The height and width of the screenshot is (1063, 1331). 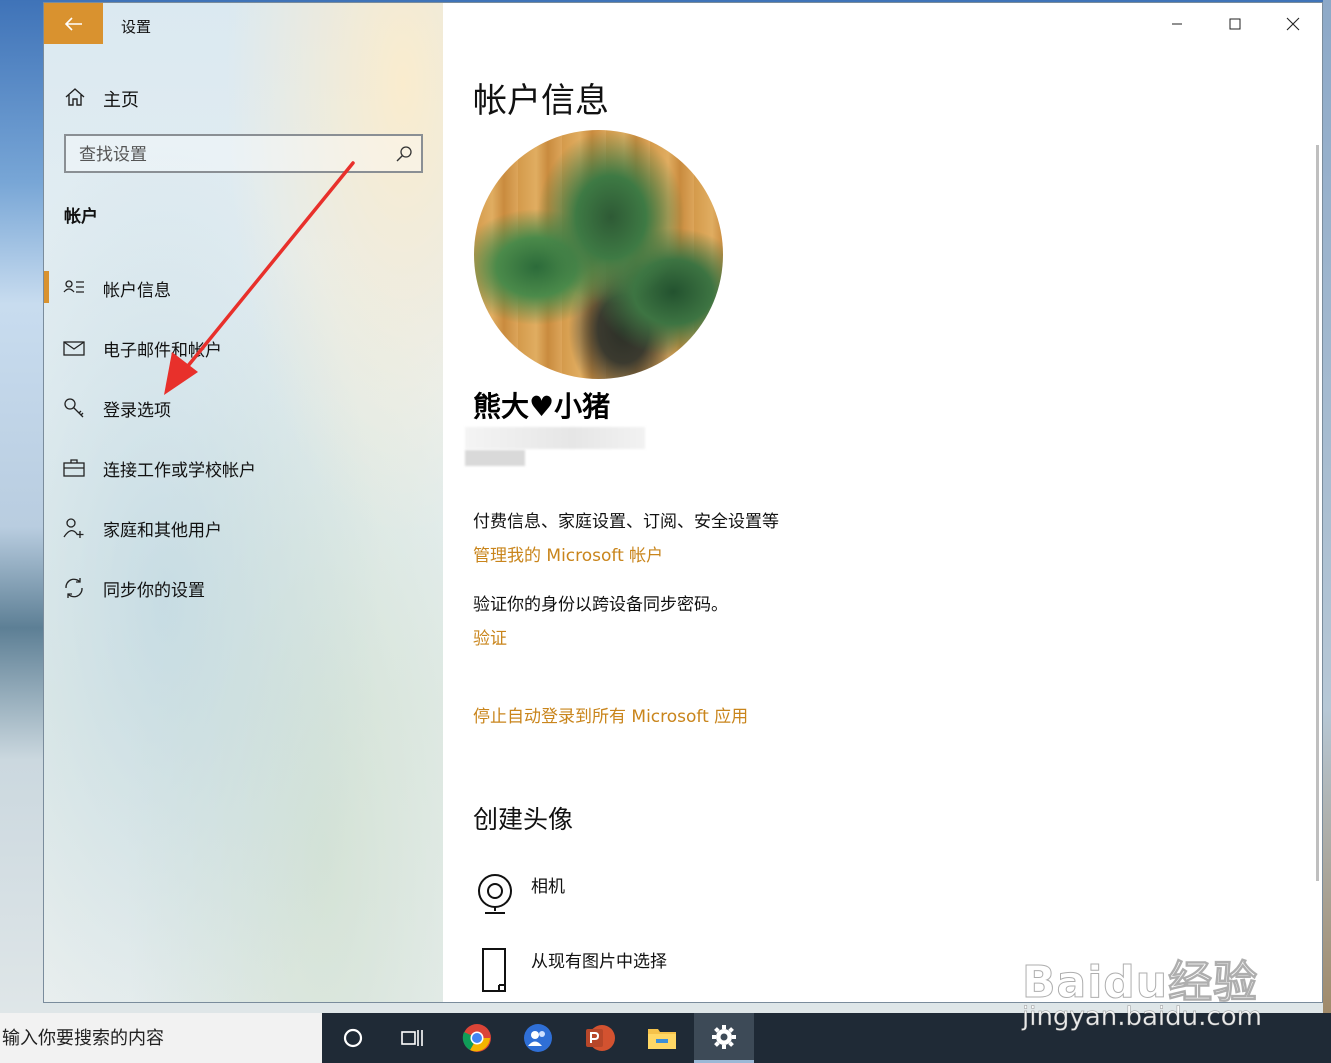 What do you see at coordinates (523, 819) in the screenshot?
I see `create-avatar-heading: 创建头像` at bounding box center [523, 819].